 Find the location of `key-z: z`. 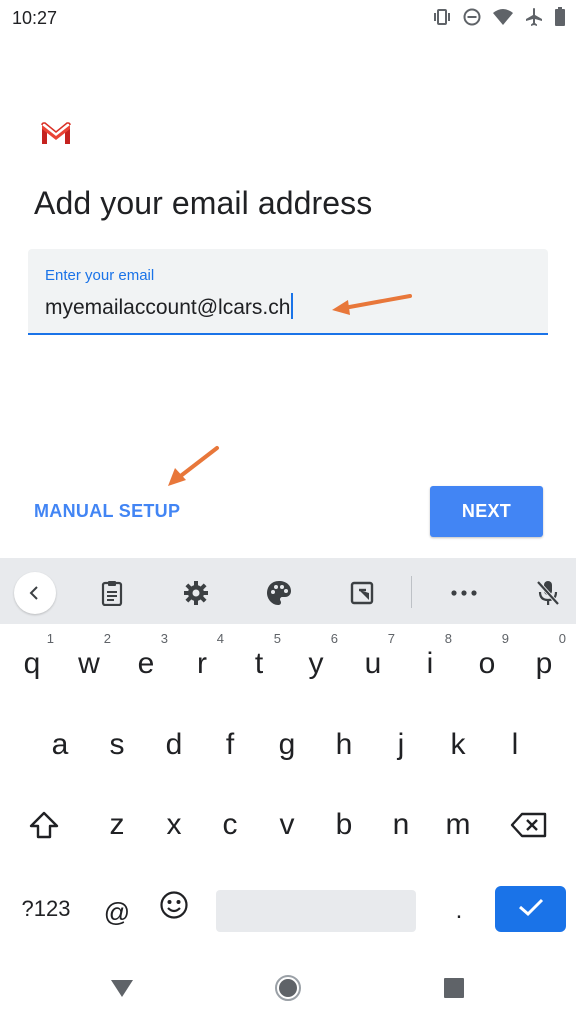

key-z: z is located at coordinates (117, 825).